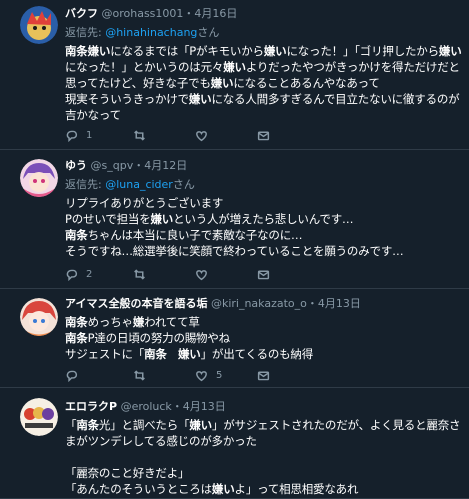  What do you see at coordinates (219, 375) in the screenshot?
I see `like-count: 5` at bounding box center [219, 375].